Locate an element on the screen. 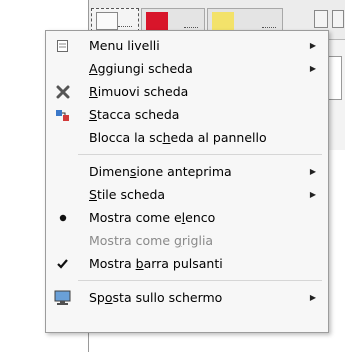 The width and height of the screenshot is (345, 352). check-icon is located at coordinates (62, 263).